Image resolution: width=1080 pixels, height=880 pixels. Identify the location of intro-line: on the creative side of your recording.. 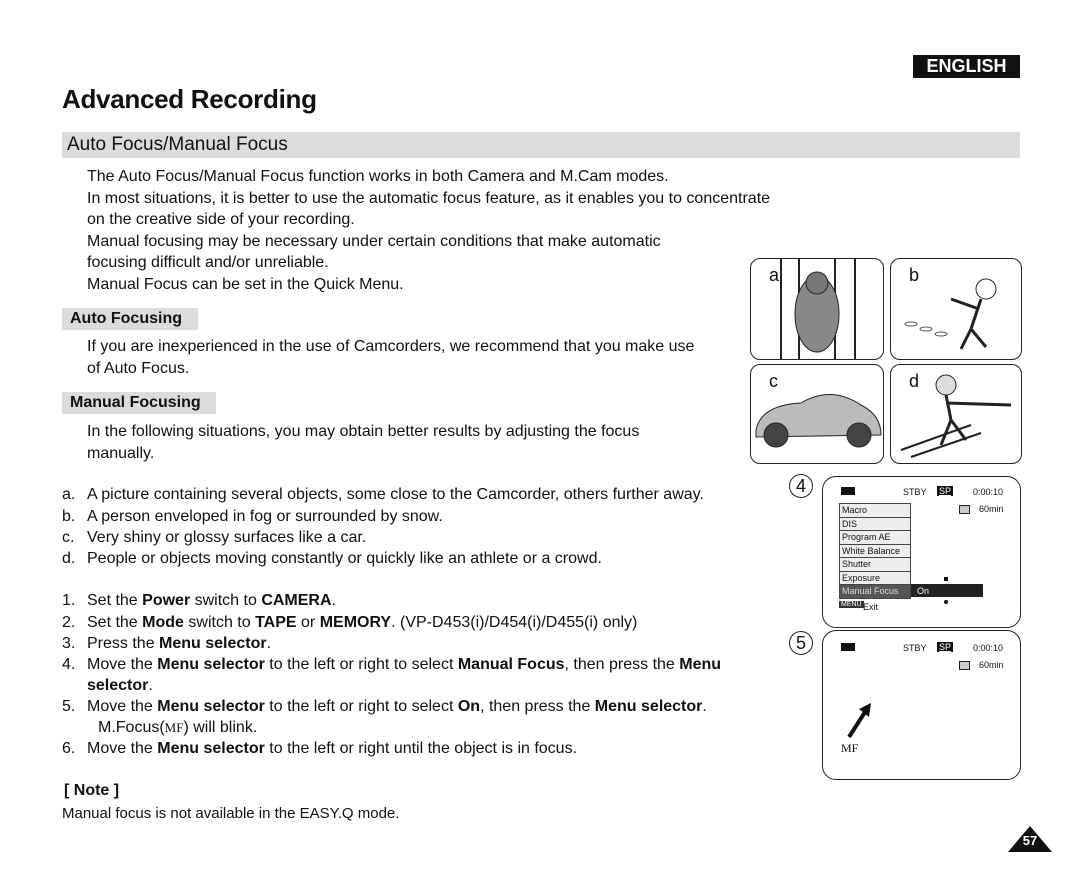
(221, 219).